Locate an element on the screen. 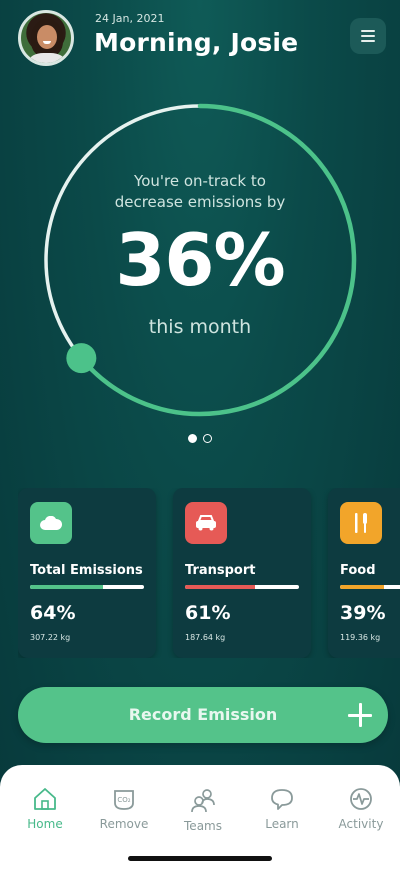  progress-percent: 36% is located at coordinates (200, 260).